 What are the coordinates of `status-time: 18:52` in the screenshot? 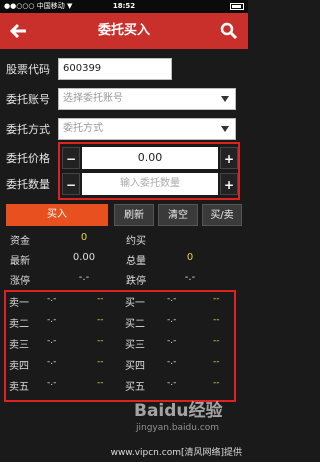 It's located at (124, 6).